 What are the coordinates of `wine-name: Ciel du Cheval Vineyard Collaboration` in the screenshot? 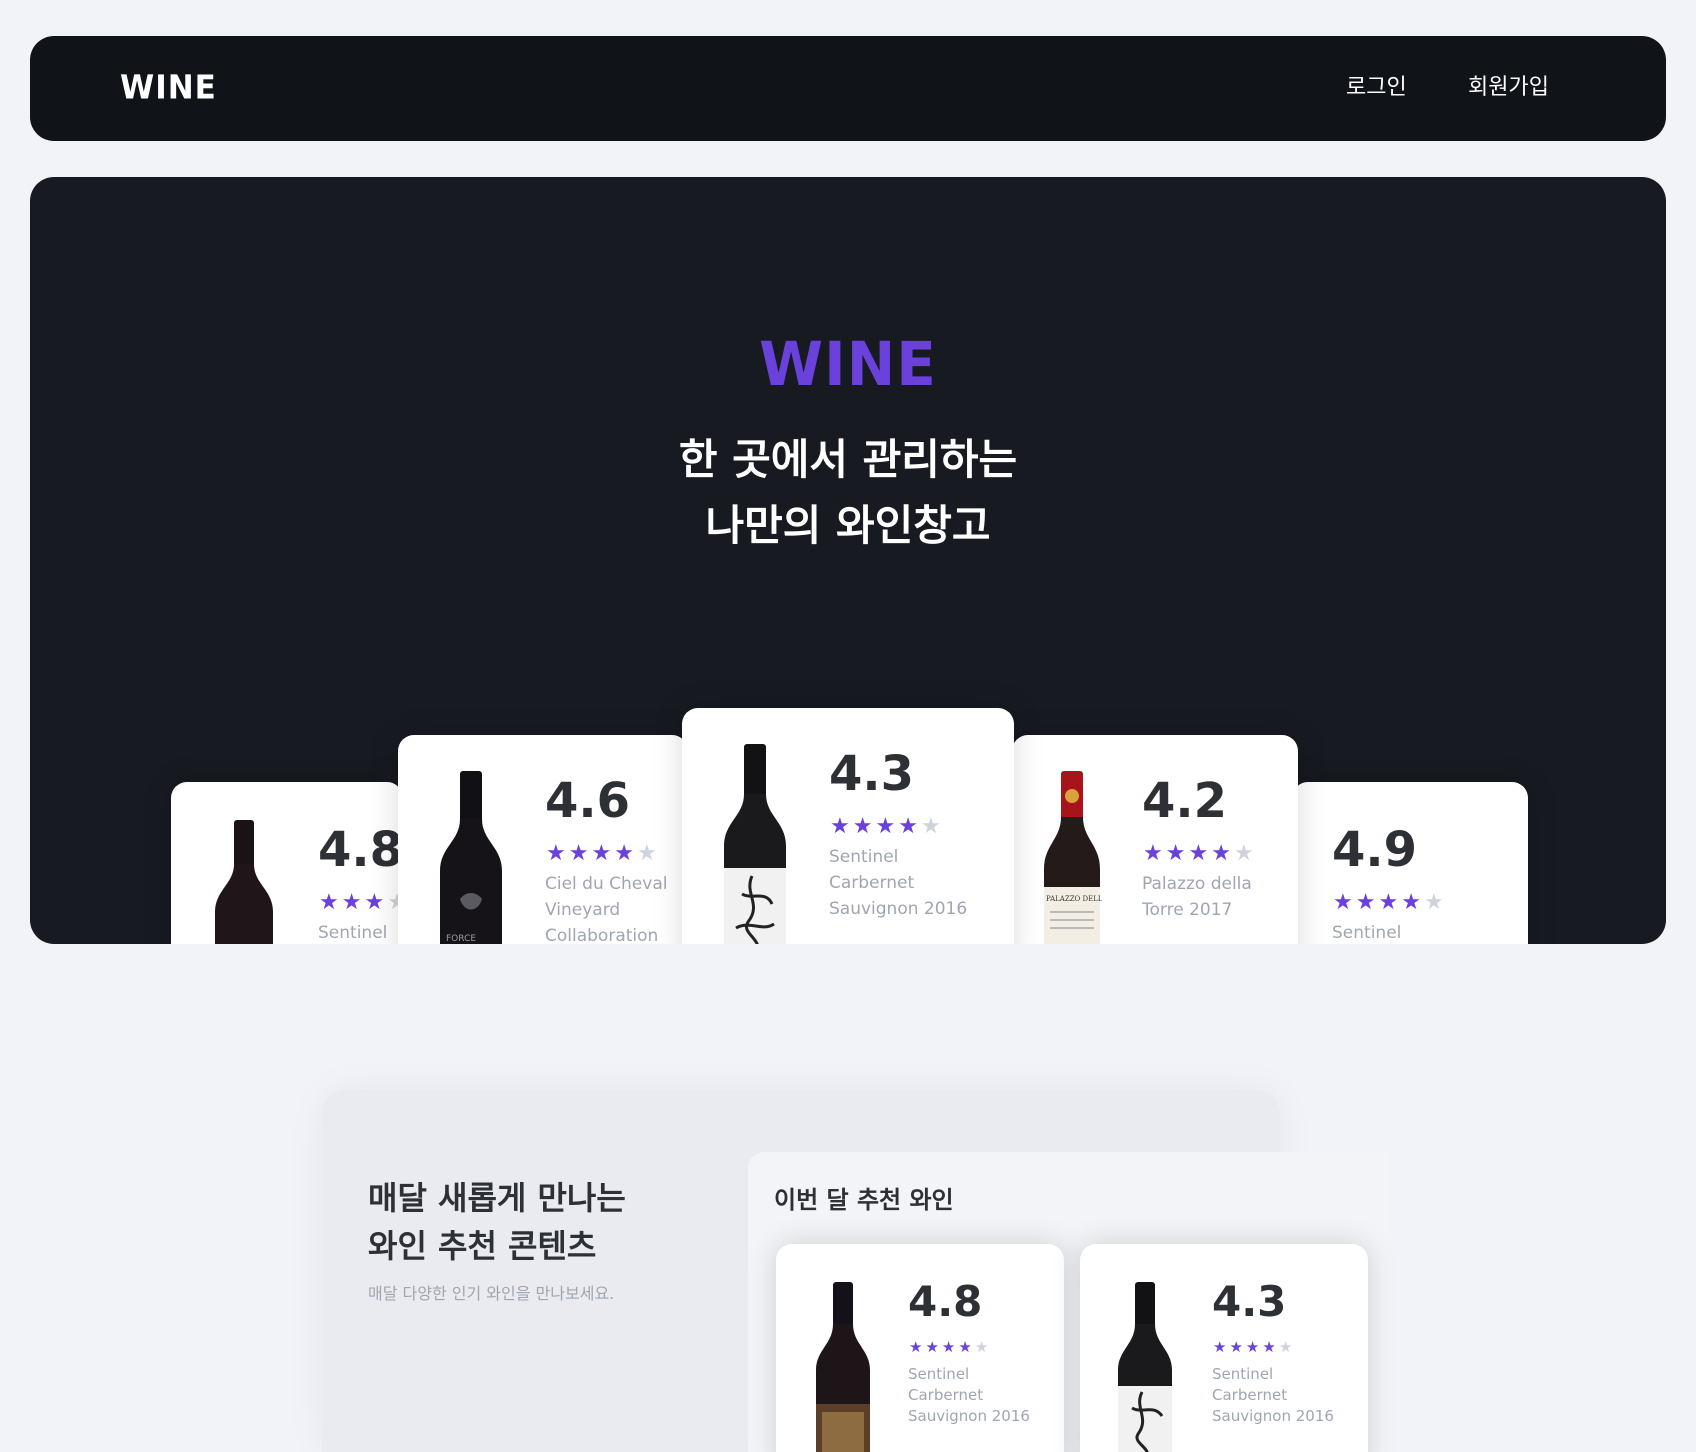 It's located at (606, 907).